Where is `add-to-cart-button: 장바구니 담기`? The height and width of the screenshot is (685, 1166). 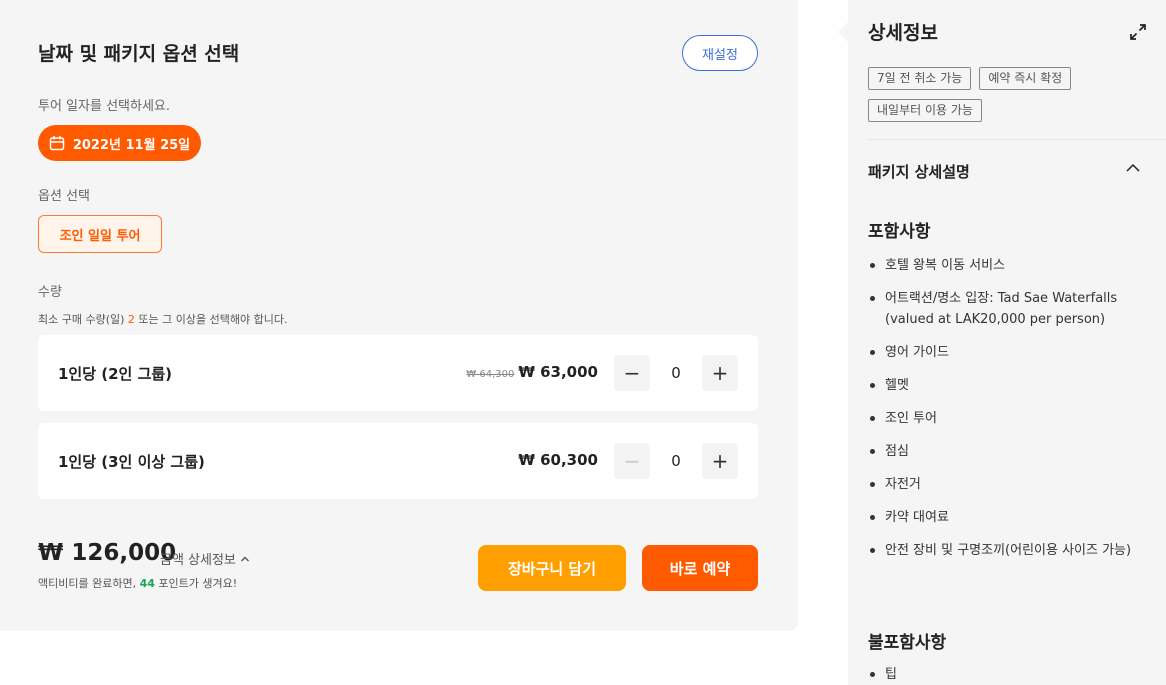 add-to-cart-button: 장바구니 담기 is located at coordinates (552, 568).